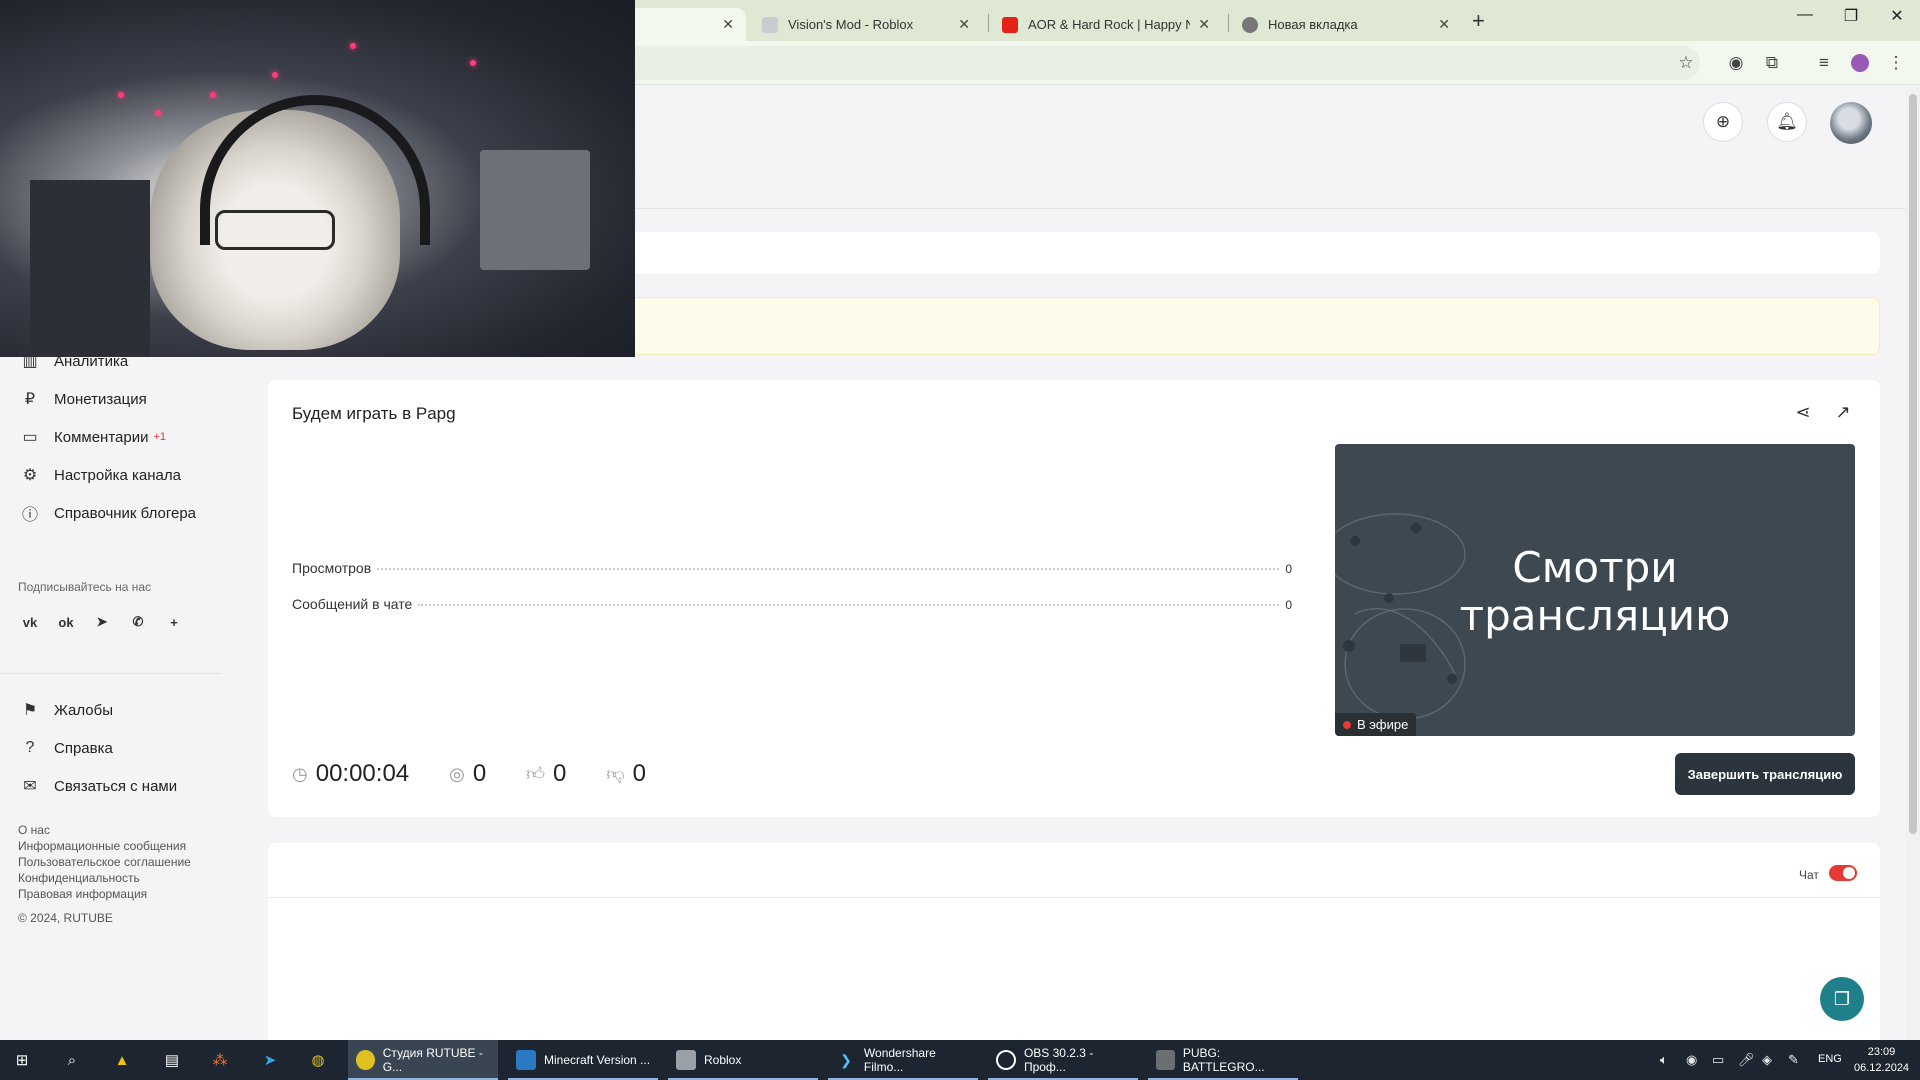  Describe the element at coordinates (1664, 1060) in the screenshot. I see `volume-icon: 🔈︎` at that location.